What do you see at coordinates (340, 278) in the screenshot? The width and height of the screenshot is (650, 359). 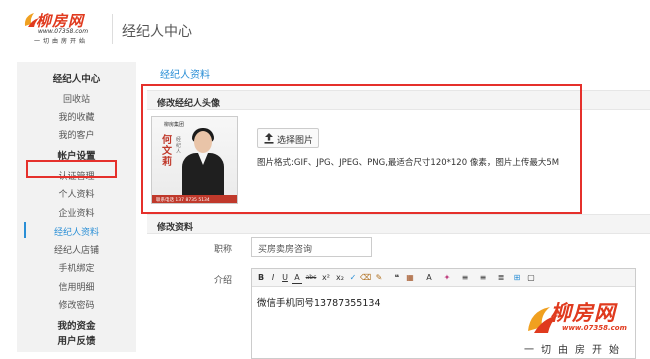 I see `subscript-button: x₂` at bounding box center [340, 278].